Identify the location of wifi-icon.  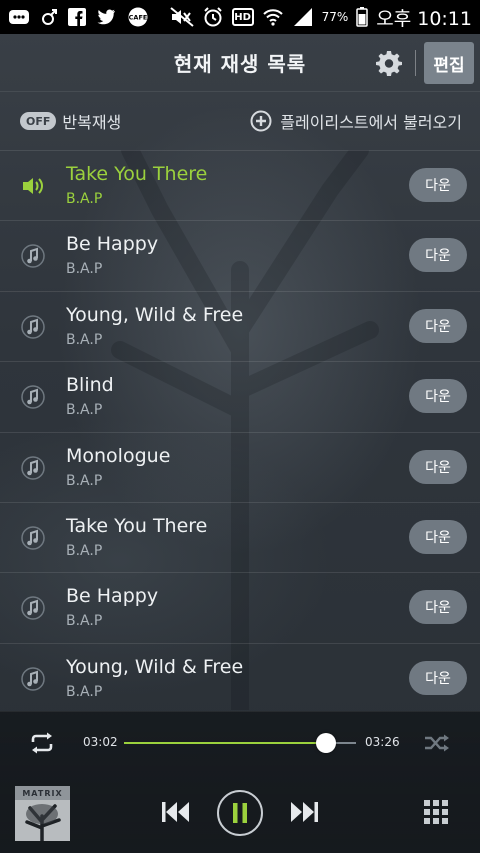
(273, 17).